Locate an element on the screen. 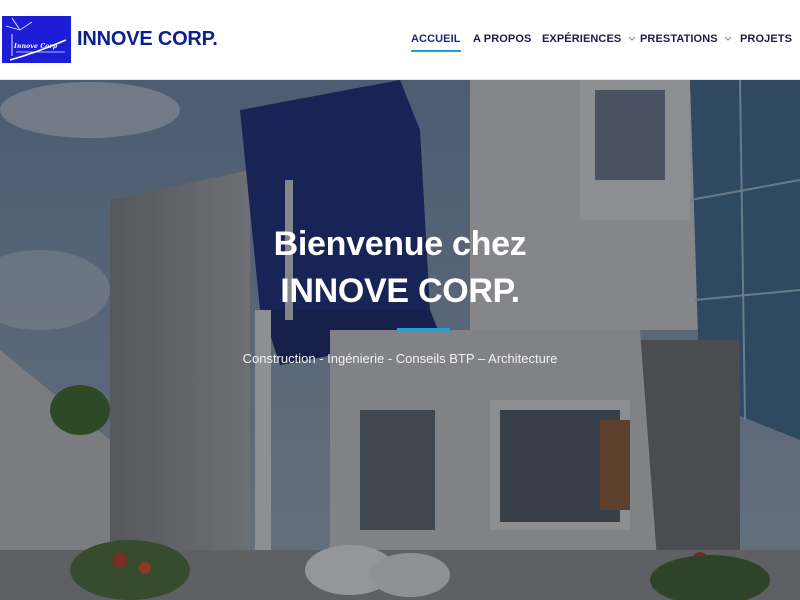  hero-title-line1: Bienvenue chez is located at coordinates (400, 244).